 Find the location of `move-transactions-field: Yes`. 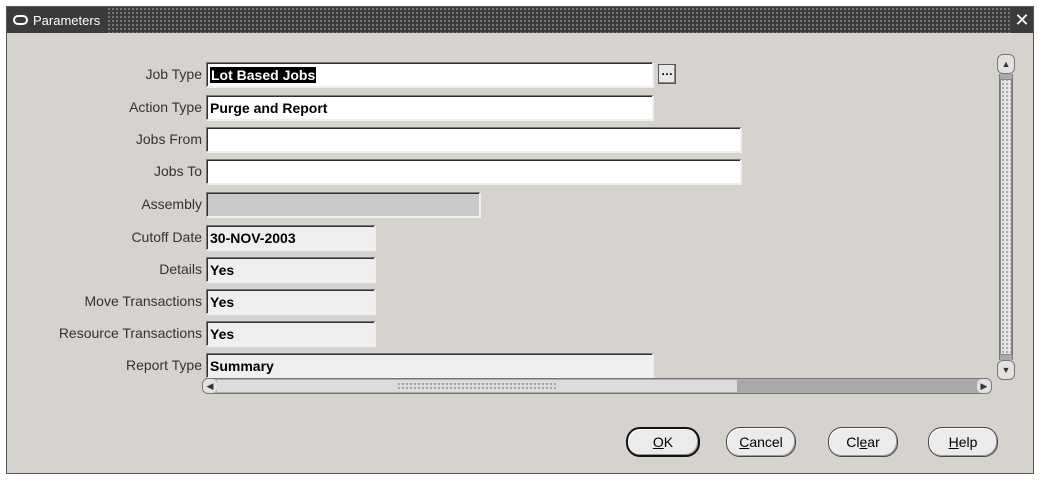

move-transactions-field: Yes is located at coordinates (291, 302).